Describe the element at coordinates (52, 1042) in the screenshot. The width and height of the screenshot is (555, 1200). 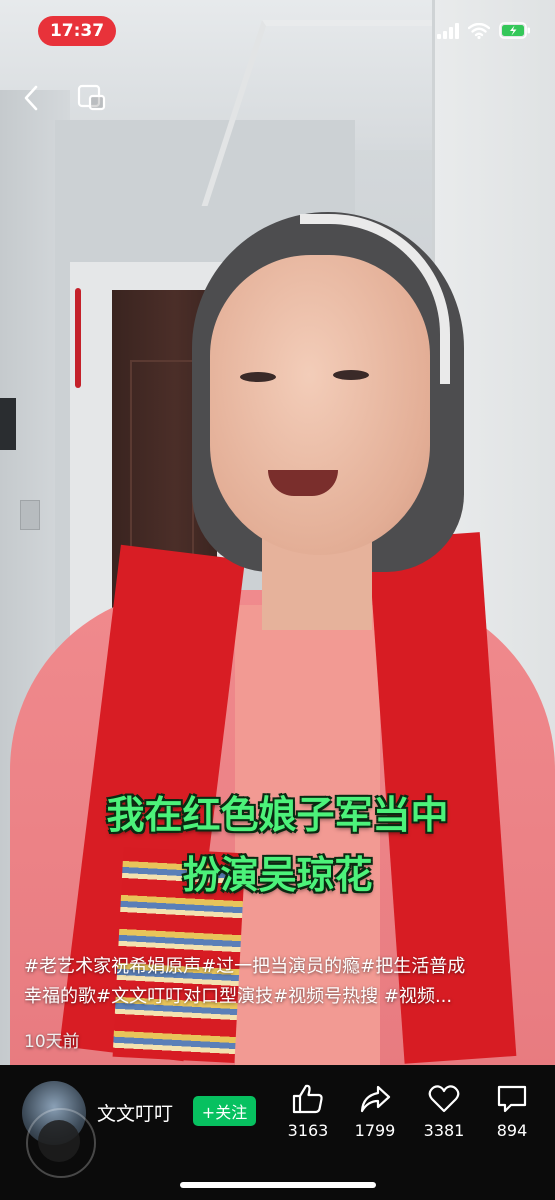
I see `post-time: 10天前` at that location.